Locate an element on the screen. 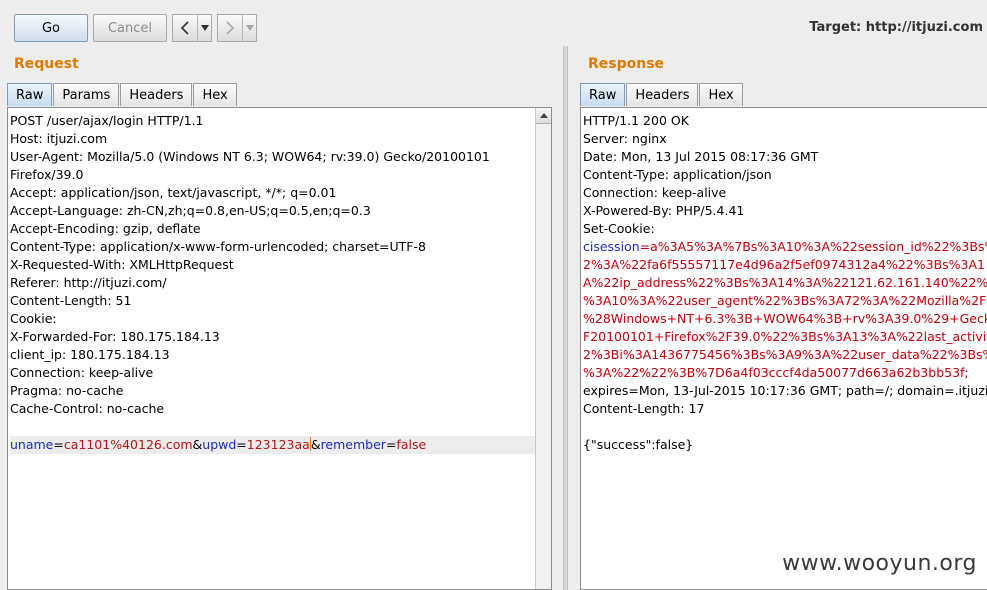  request-line: Firefox/39.0 is located at coordinates (47, 174).